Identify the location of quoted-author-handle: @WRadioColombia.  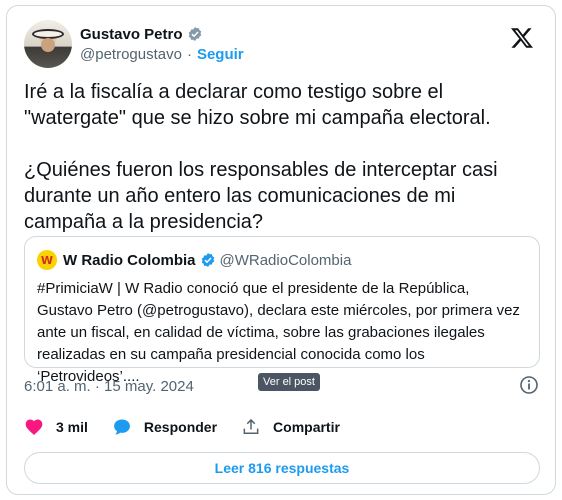
(285, 260).